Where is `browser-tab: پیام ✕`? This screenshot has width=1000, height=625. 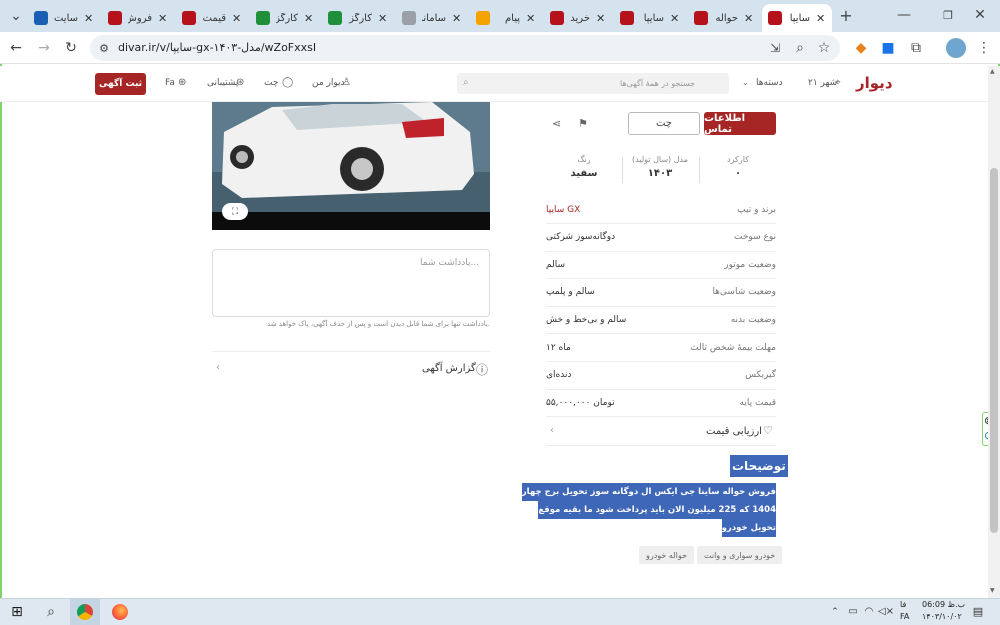
browser-tab: پیام ✕ is located at coordinates (506, 18).